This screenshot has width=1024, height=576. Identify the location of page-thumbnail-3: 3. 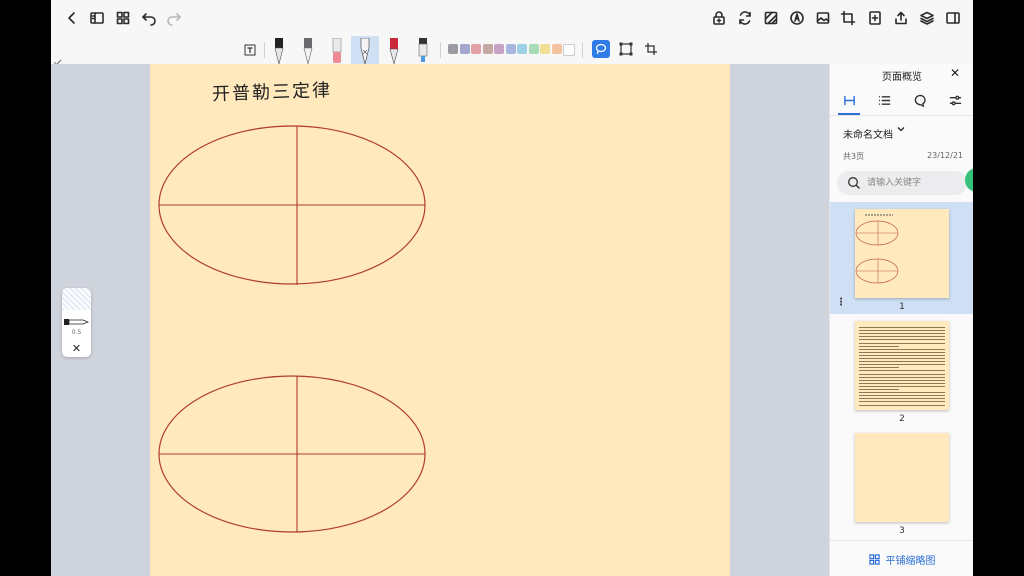
(901, 482).